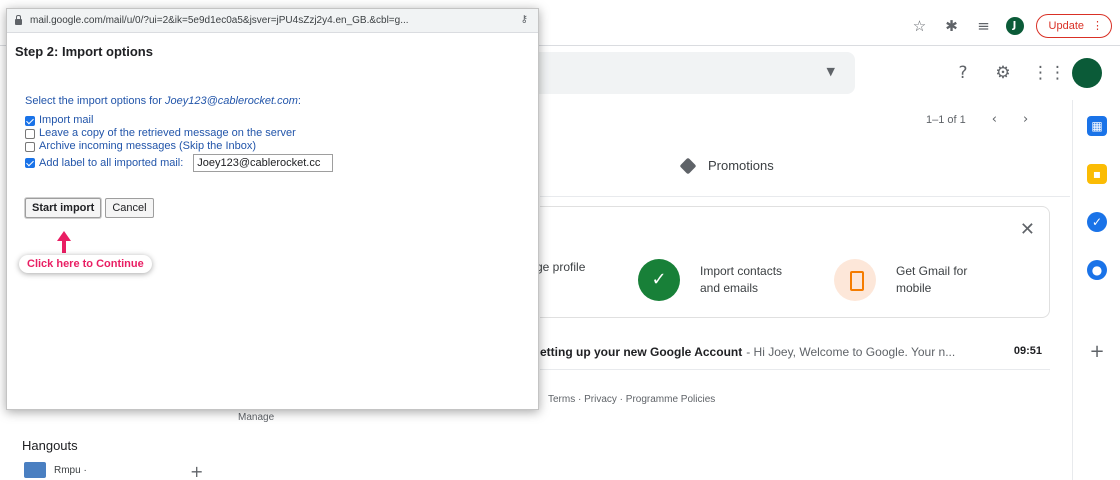 The width and height of the screenshot is (1120, 480). Describe the element at coordinates (1027, 73) in the screenshot. I see `gmail-top-icons: ? ⚙ ⋮⋮` at that location.